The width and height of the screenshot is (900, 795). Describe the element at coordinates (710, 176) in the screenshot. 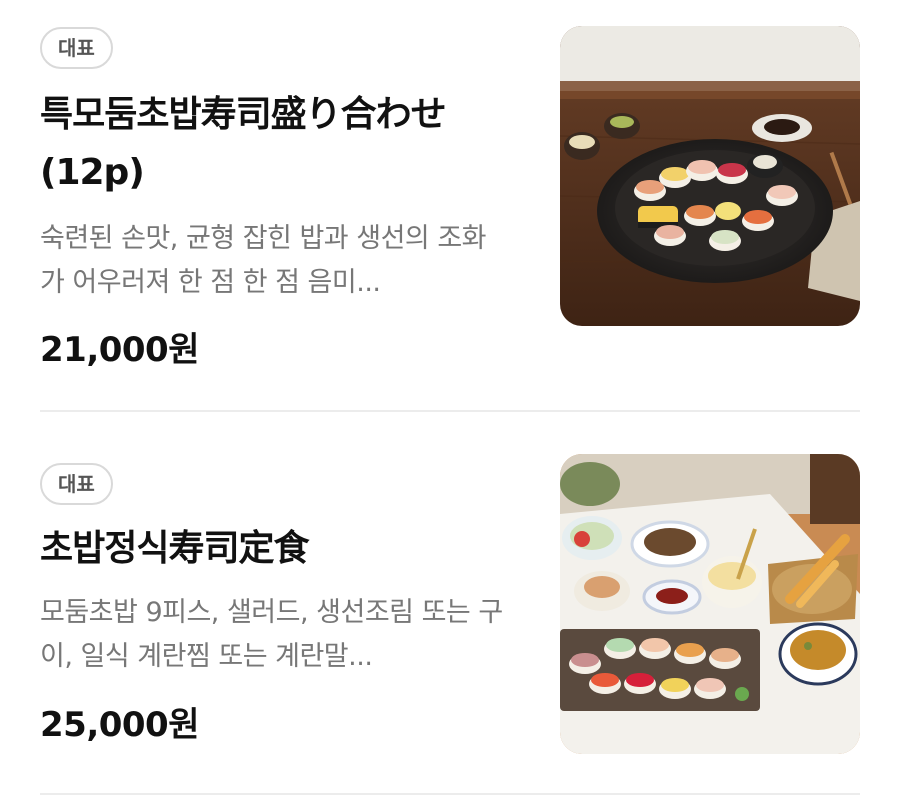

I see `sushi-platter-image` at that location.